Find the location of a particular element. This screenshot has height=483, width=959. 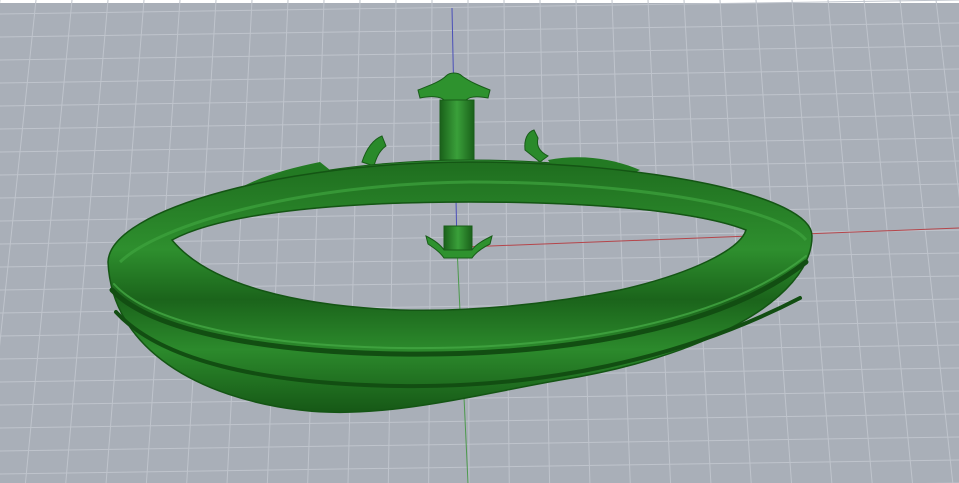

x-axis-line is located at coordinates (711, 237).